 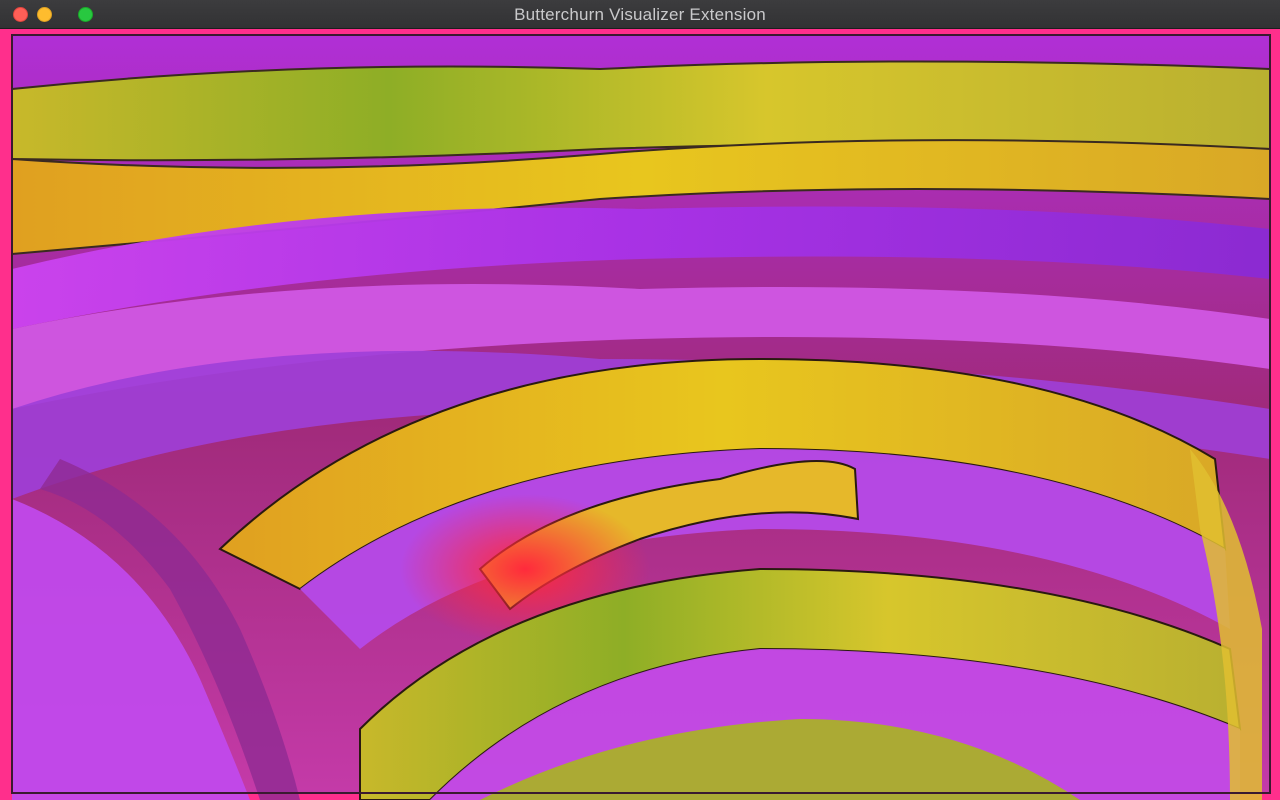 I want to click on title-bar: Butterchurn Visualizer Extension, so click(x=640, y=14).